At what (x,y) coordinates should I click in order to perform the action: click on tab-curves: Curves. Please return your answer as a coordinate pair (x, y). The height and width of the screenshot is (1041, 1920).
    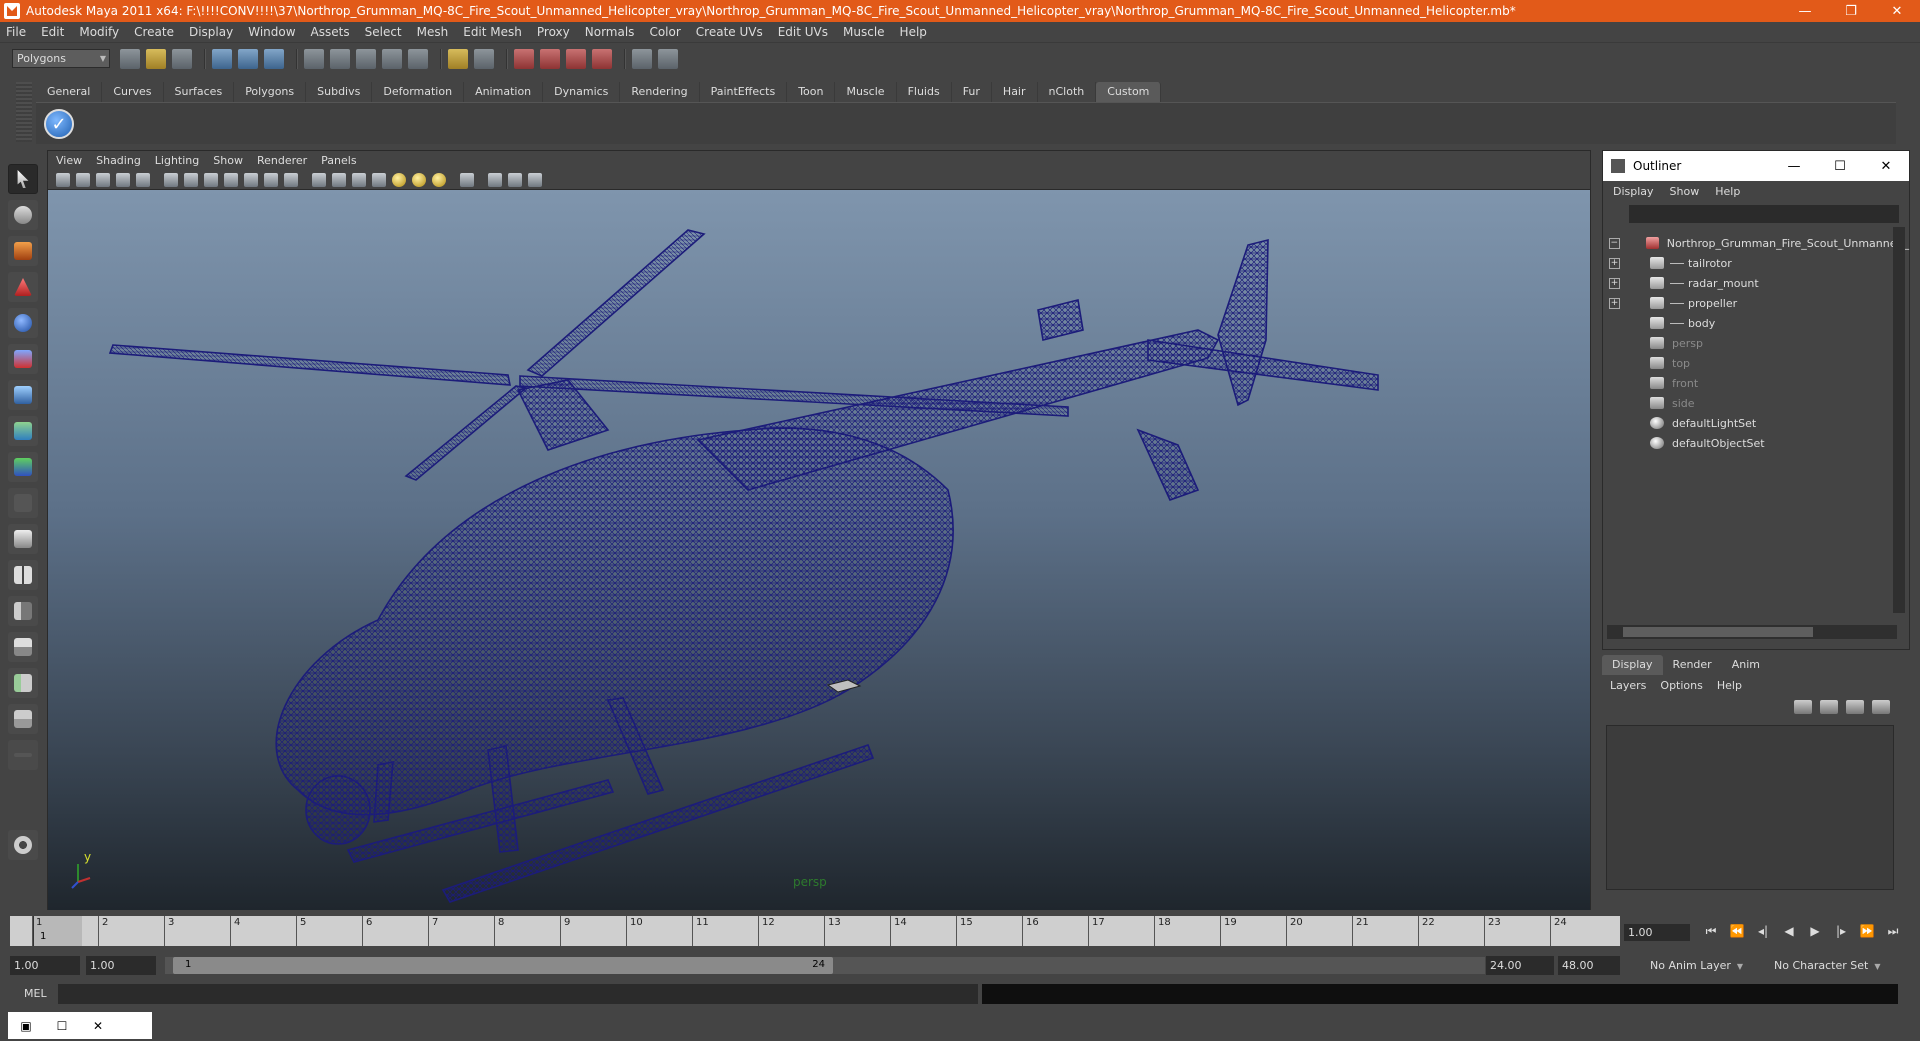
    Looking at the image, I should click on (133, 92).